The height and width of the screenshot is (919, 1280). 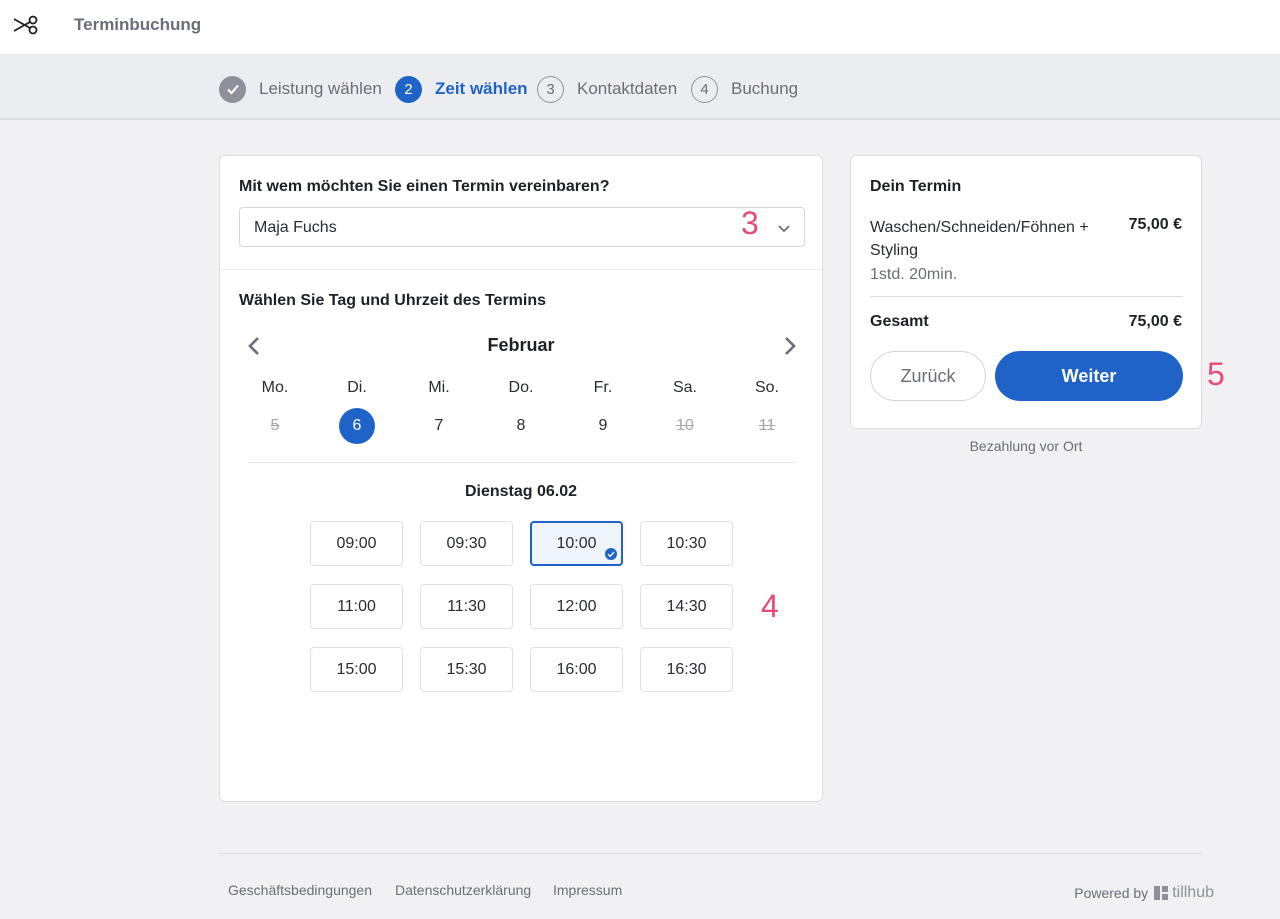 I want to click on weekday-label: So., so click(x=766, y=387).